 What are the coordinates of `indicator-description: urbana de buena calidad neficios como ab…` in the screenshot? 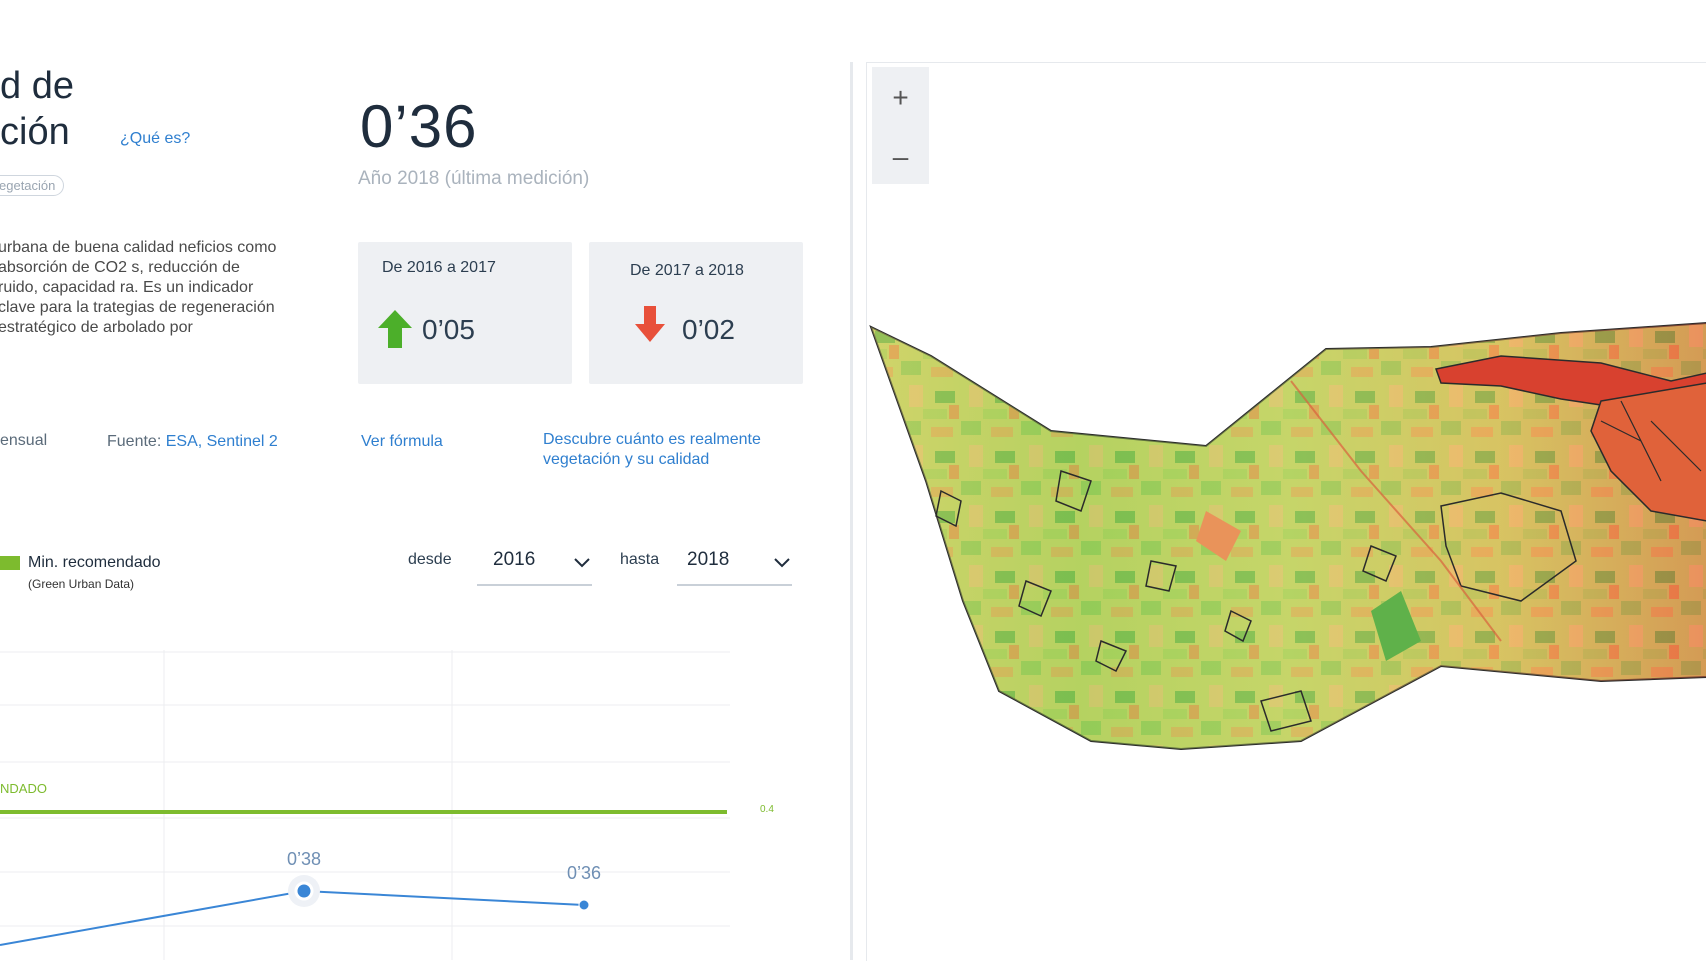 It's located at (138, 287).